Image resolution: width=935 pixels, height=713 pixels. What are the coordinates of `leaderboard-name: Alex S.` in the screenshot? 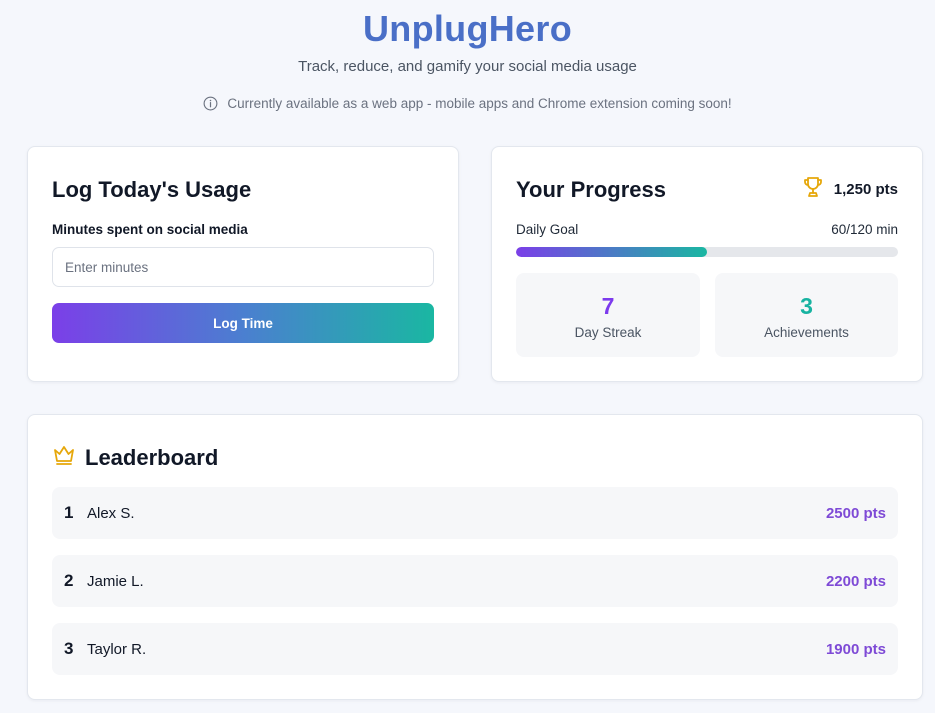 It's located at (111, 513).